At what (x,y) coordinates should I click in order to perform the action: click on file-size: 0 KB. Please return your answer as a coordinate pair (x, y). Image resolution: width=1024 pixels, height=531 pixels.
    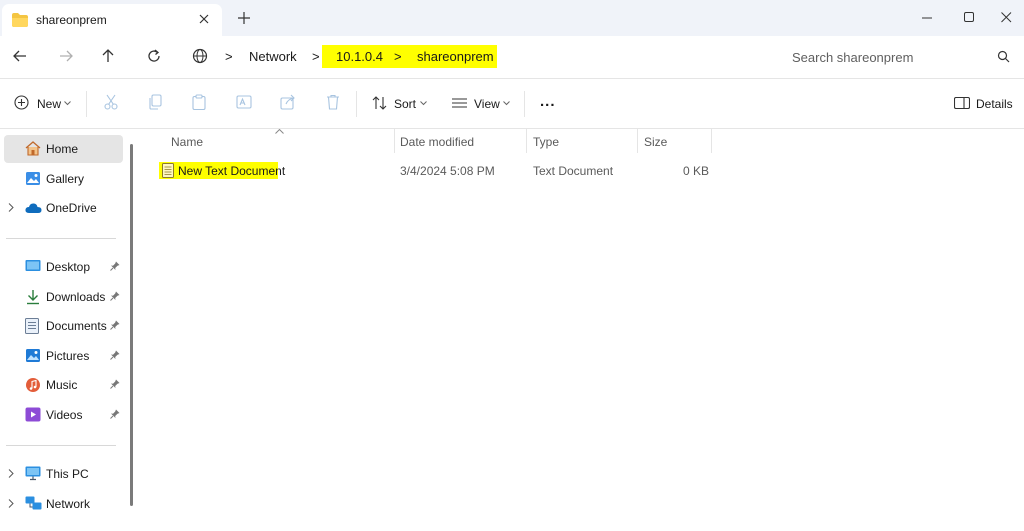
    Looking at the image, I should click on (696, 171).